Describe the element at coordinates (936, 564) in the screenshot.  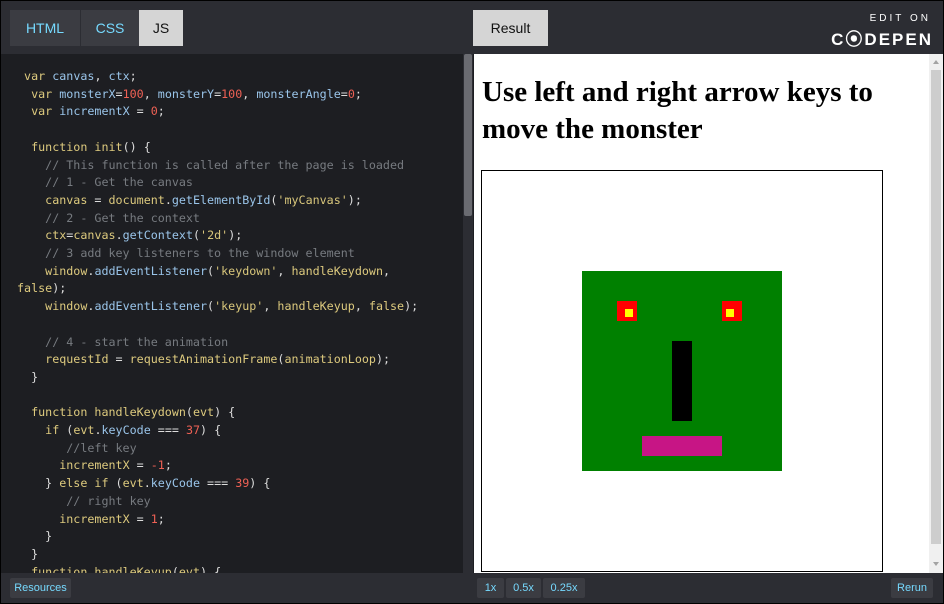
I see `scroll-down-arrow-icon` at that location.